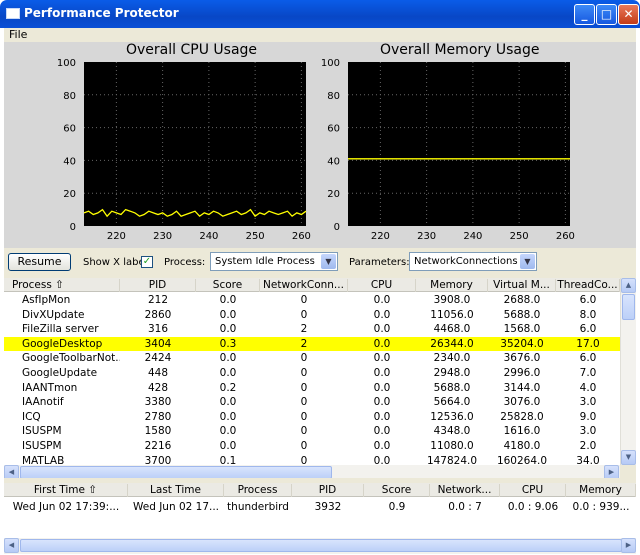  What do you see at coordinates (312, 417) in the screenshot?
I see `table-row: ICQ 2780 0.0 0 0.0 12536.0 25828.0 9.0` at bounding box center [312, 417].